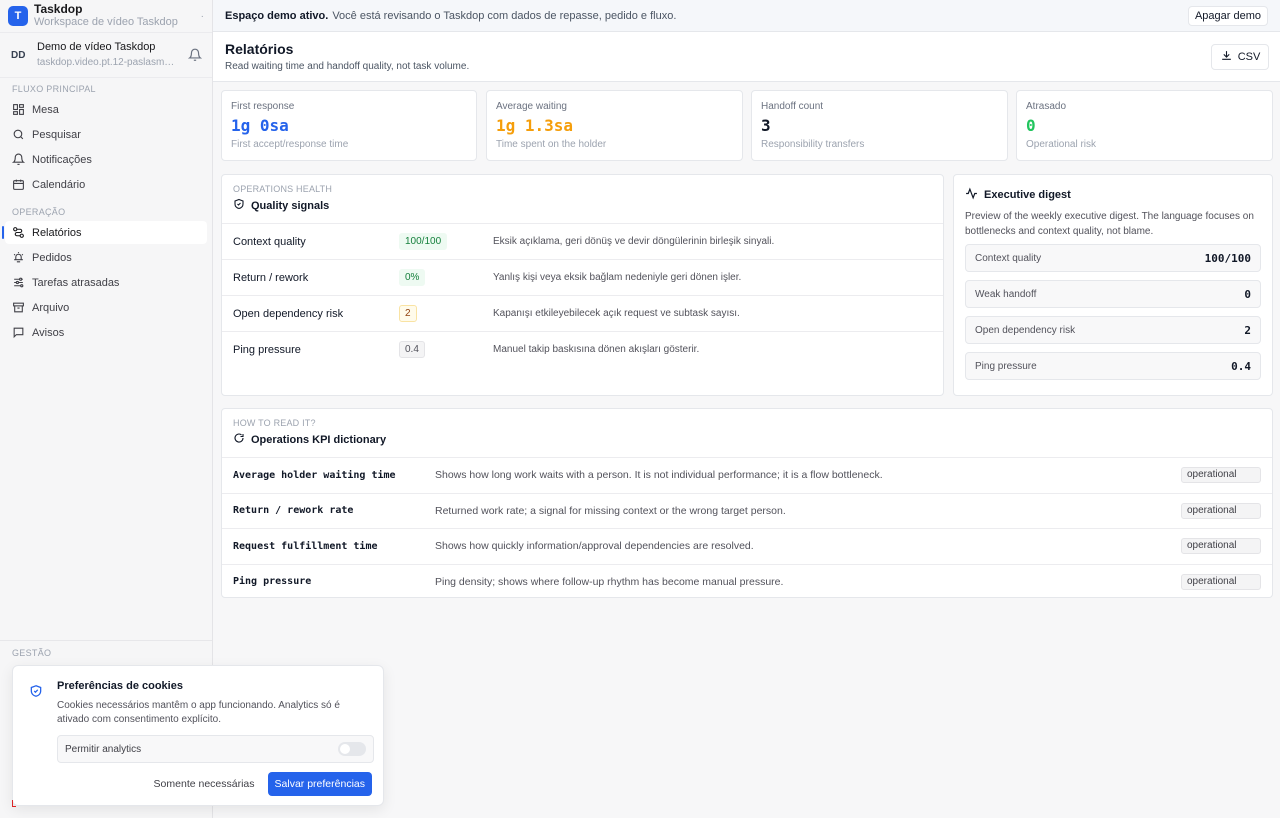 This screenshot has width=1280, height=818. I want to click on quality-eyebrow: OPERATIONS HEALTH, so click(283, 189).